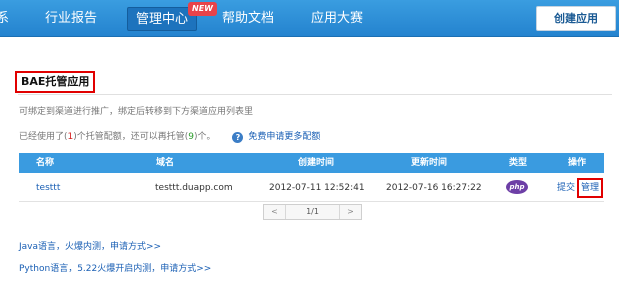 This screenshot has height=302, width=619. What do you see at coordinates (337, 18) in the screenshot?
I see `nav-item-app-contest: 应用大赛` at bounding box center [337, 18].